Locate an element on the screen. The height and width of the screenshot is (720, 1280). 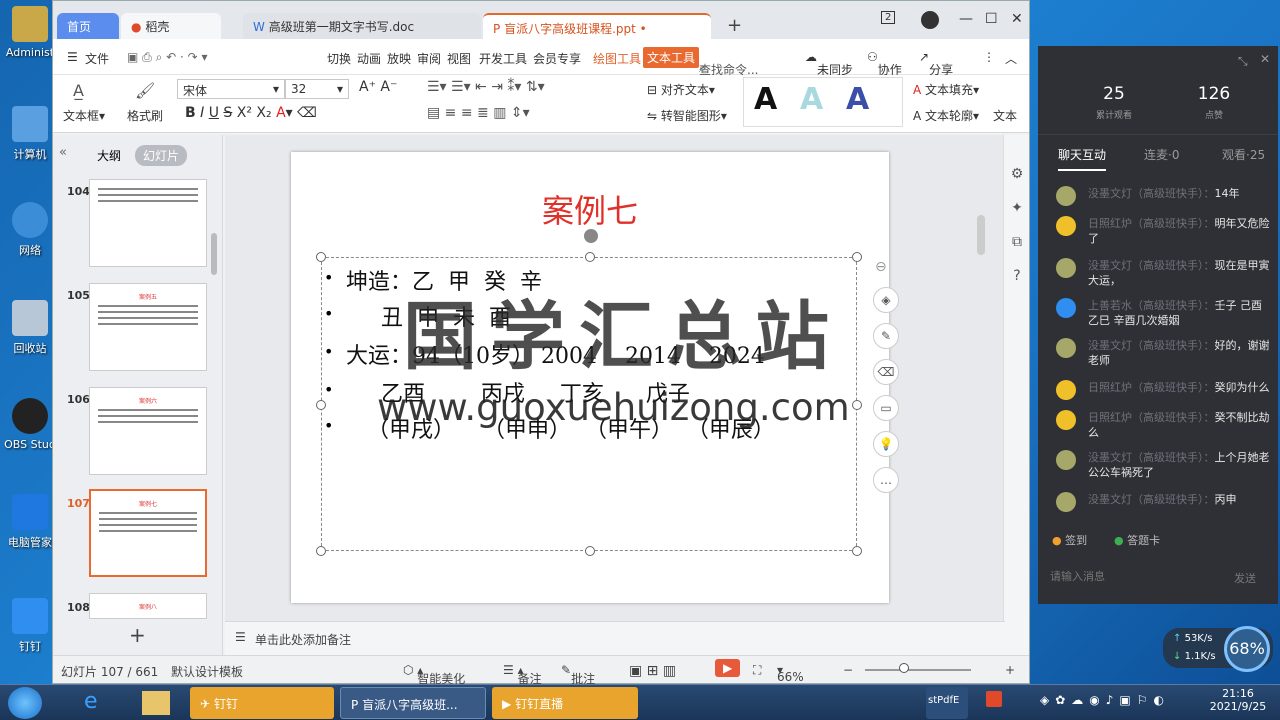
slide-thumbnail-106: 案例六 is located at coordinates (148, 431).